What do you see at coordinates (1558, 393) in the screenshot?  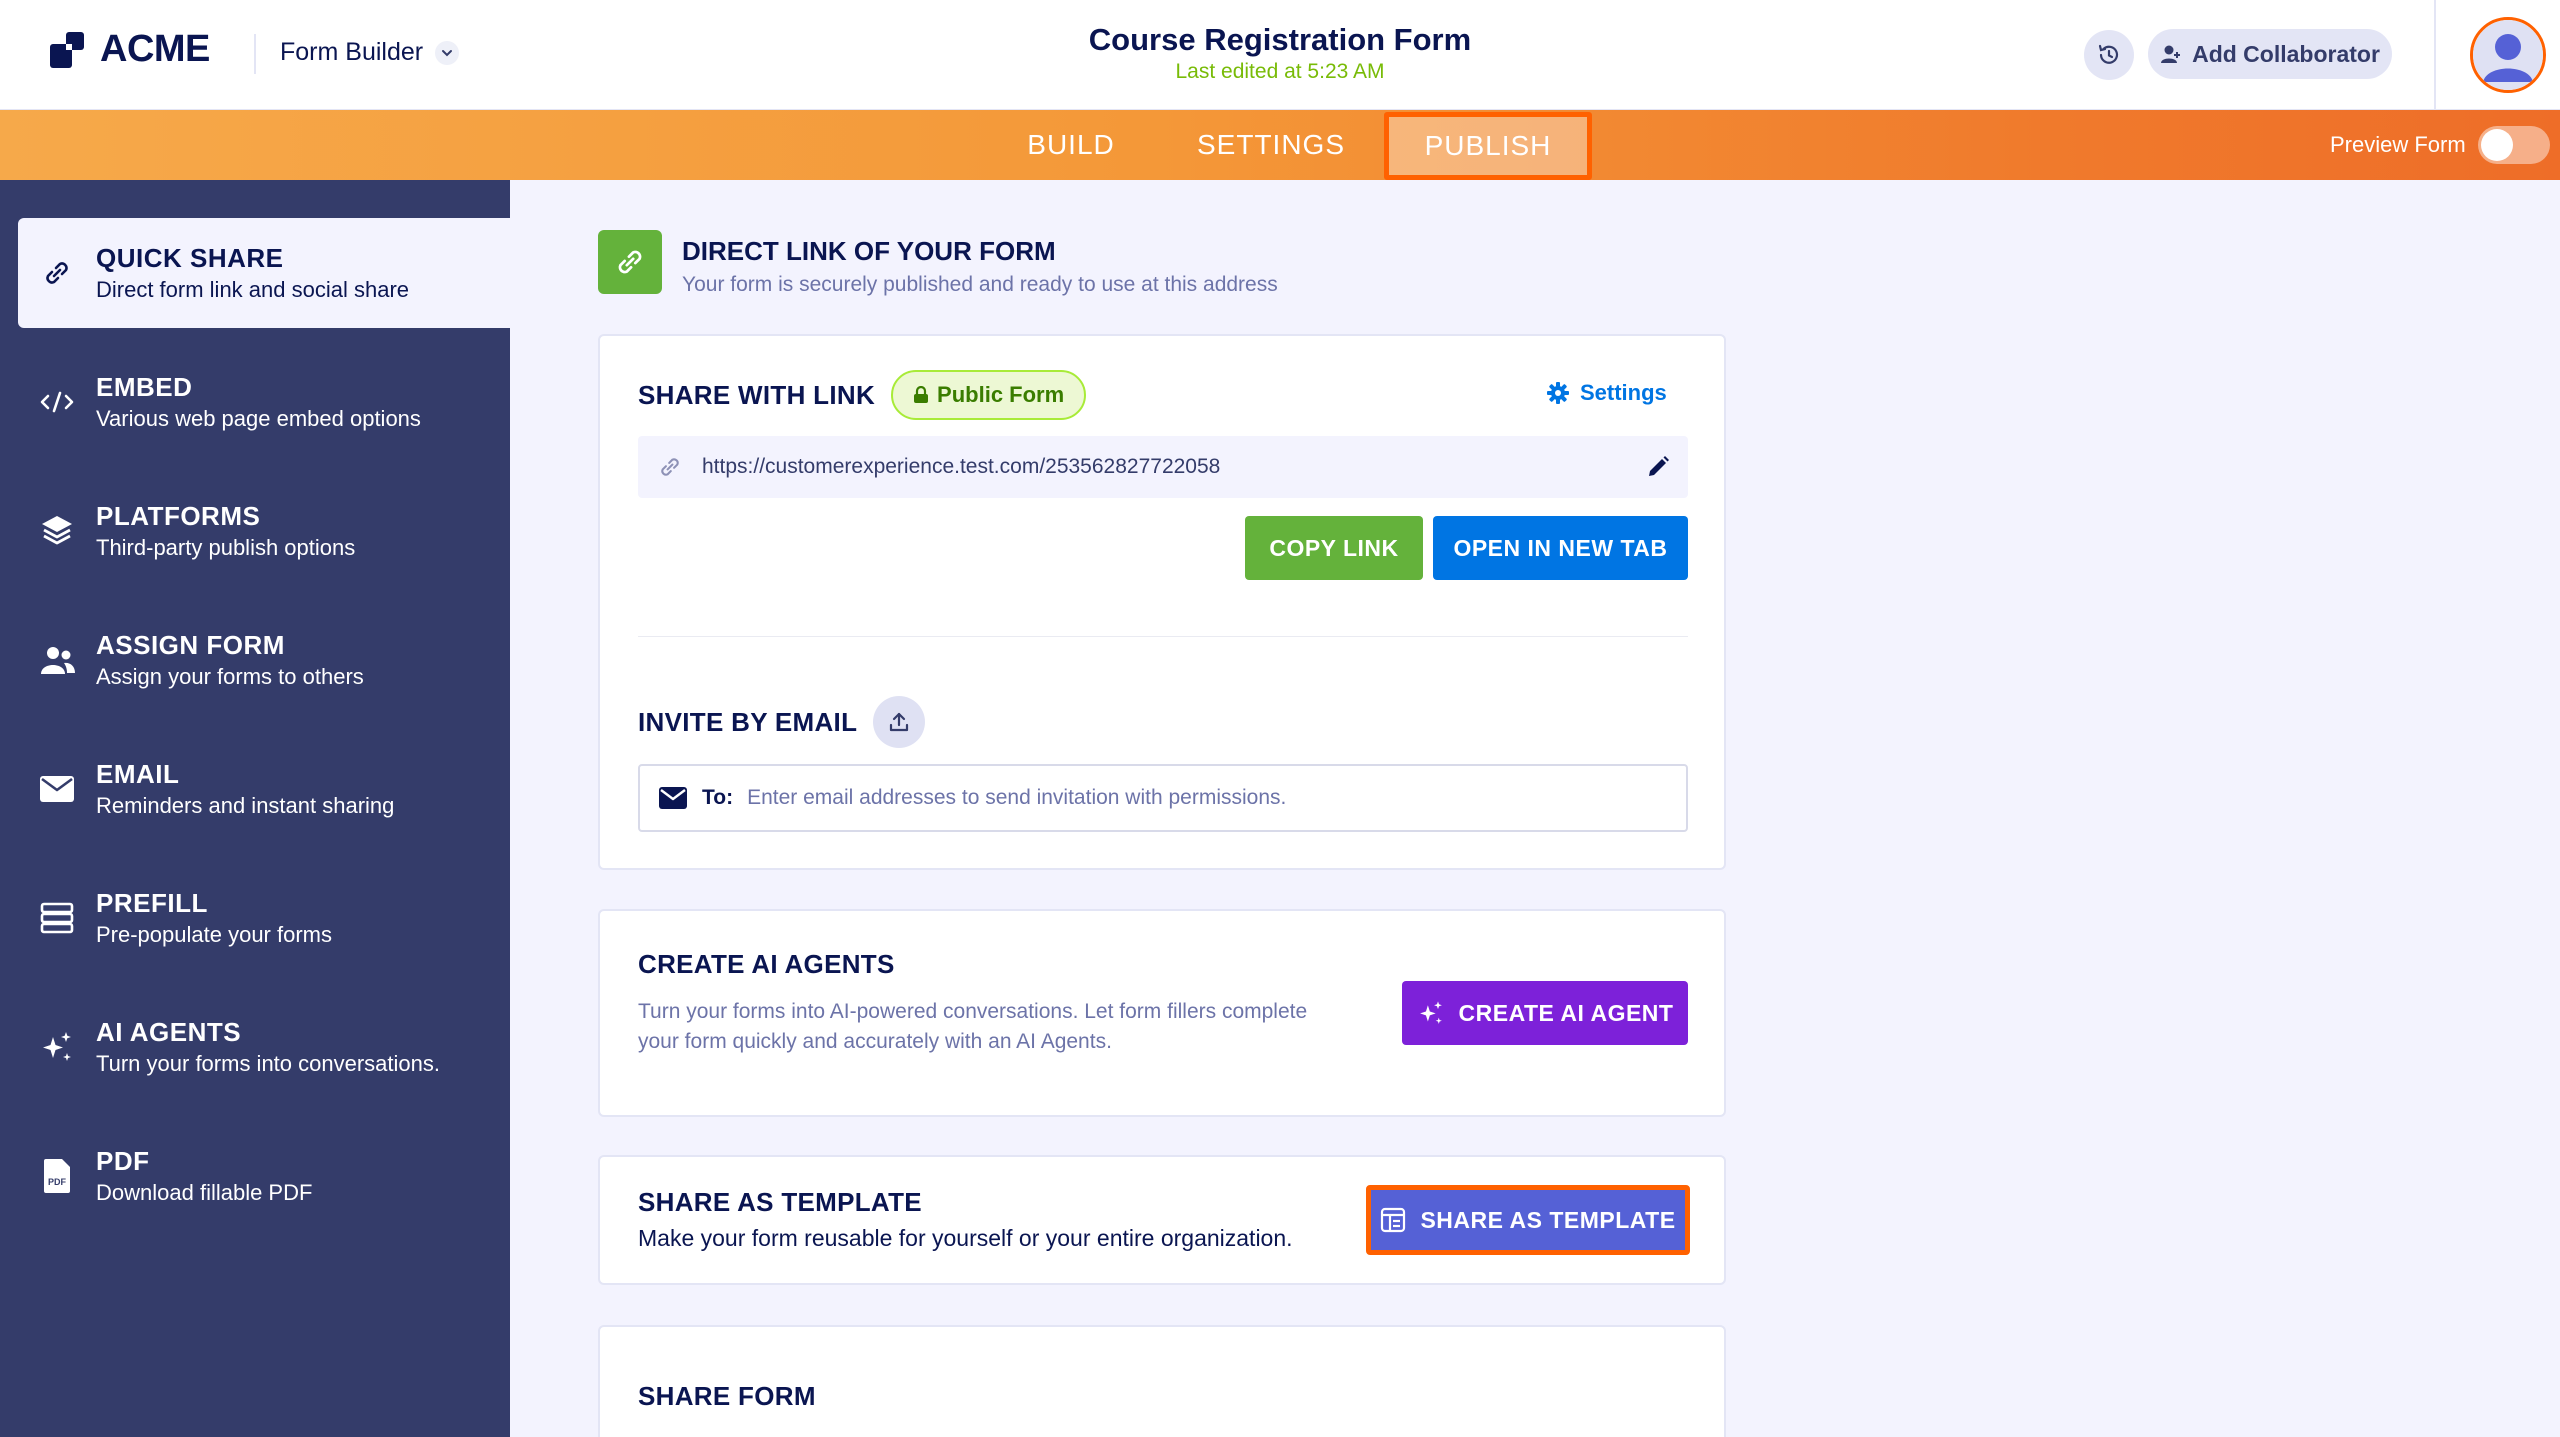 I see `gear-icon` at bounding box center [1558, 393].